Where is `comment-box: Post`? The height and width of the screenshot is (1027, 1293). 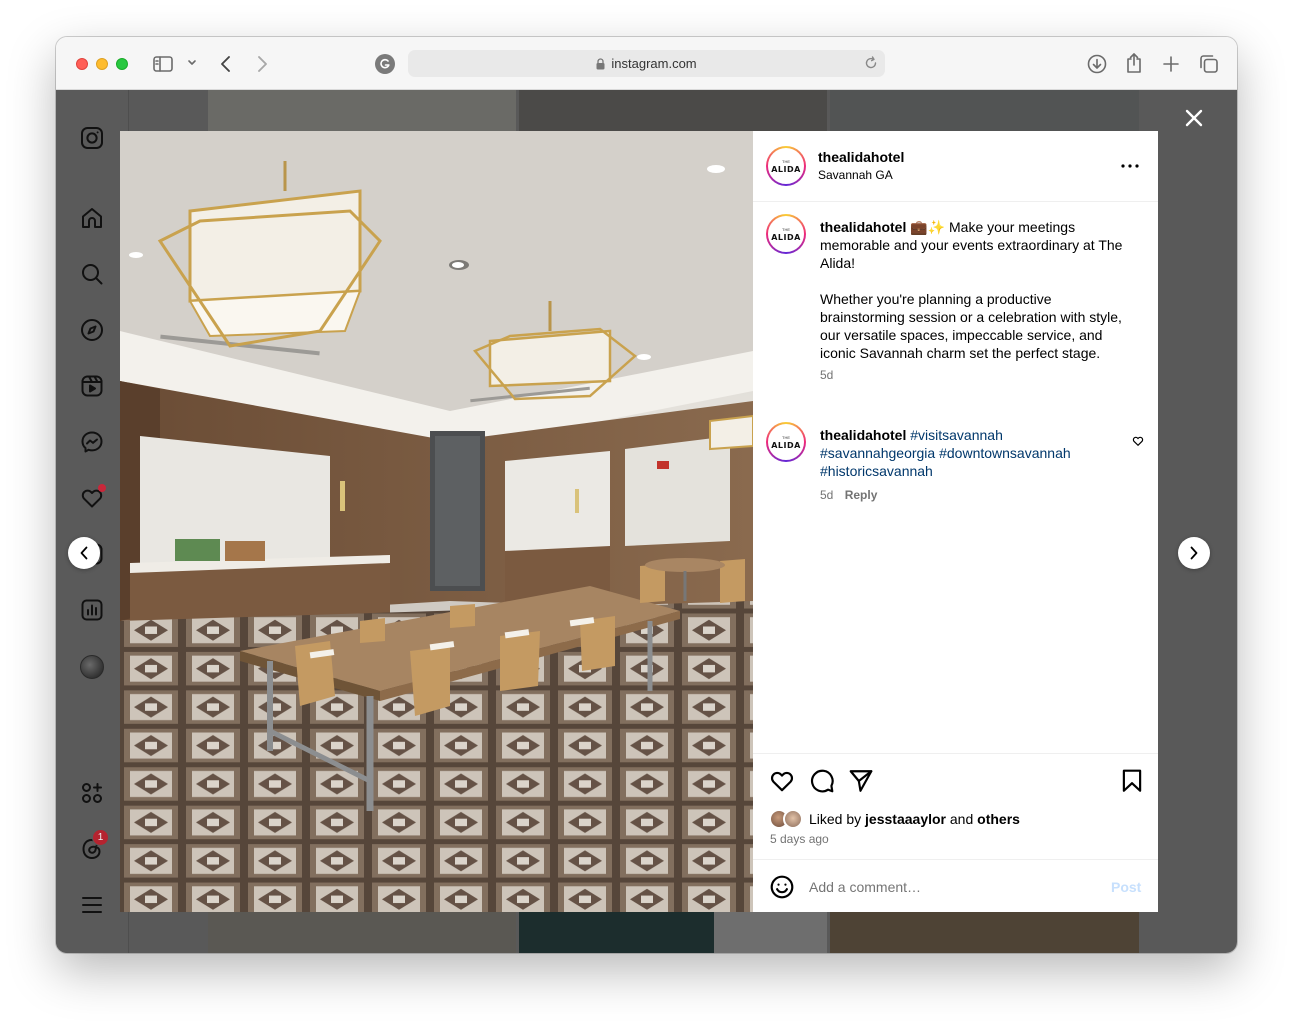
comment-box: Post is located at coordinates (955, 885).